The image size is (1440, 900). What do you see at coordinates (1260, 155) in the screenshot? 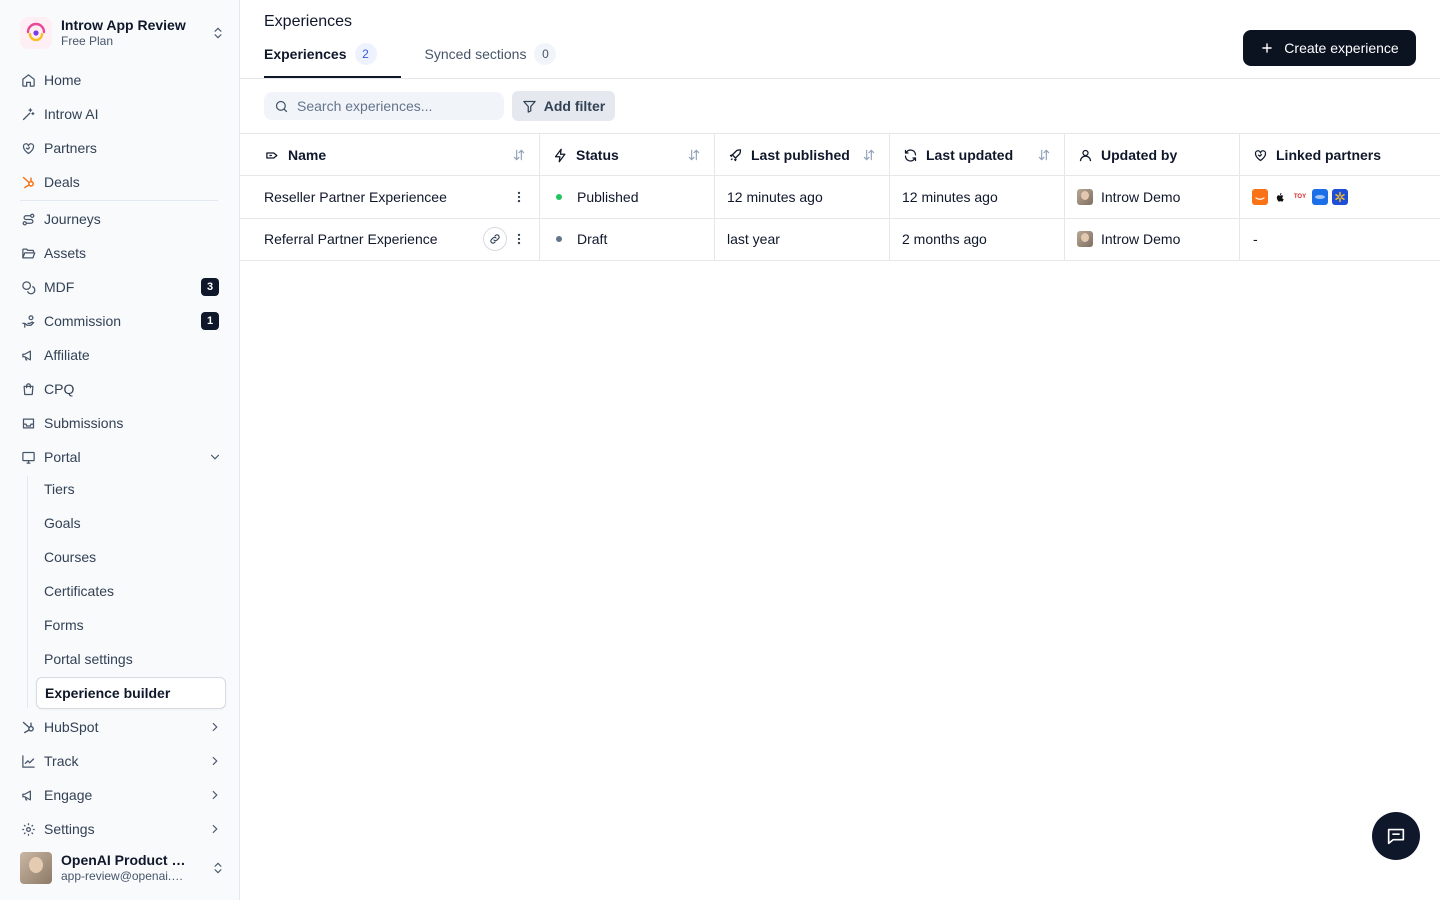
I see `handshake-heart-icon` at bounding box center [1260, 155].